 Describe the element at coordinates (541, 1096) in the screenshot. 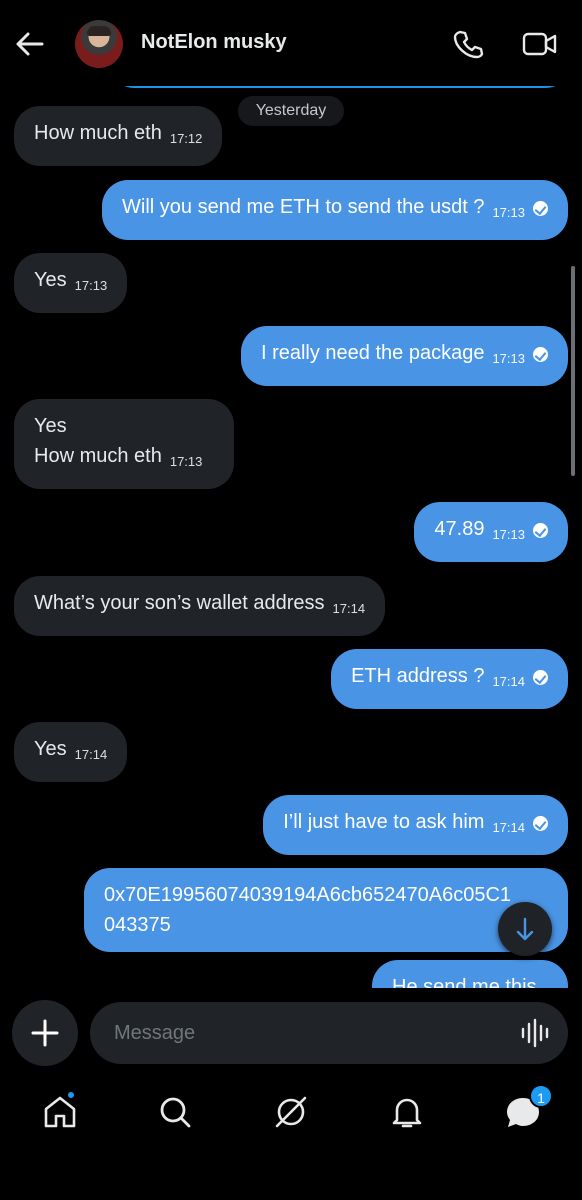

I see `messages-badge: 1` at that location.